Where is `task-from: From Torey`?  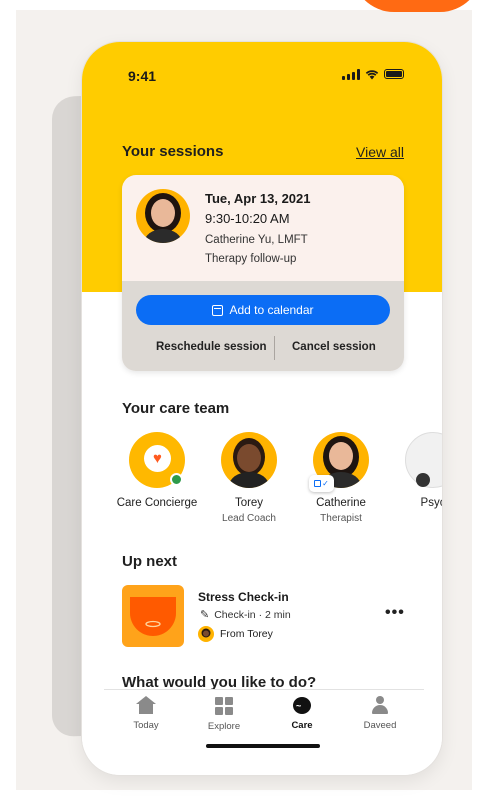
task-from: From Torey is located at coordinates (235, 634).